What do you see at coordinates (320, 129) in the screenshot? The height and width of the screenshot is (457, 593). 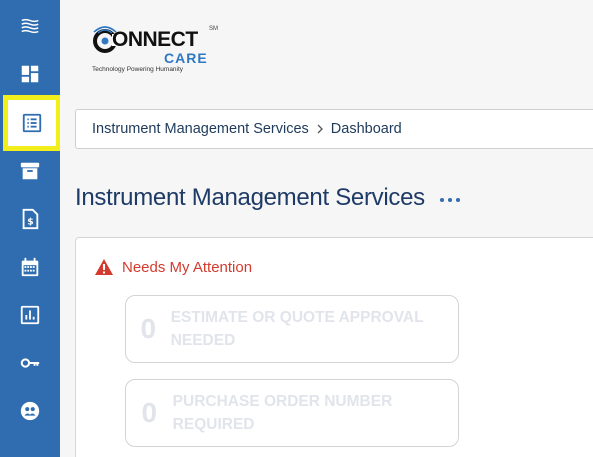 I see `chevron-right-icon` at bounding box center [320, 129].